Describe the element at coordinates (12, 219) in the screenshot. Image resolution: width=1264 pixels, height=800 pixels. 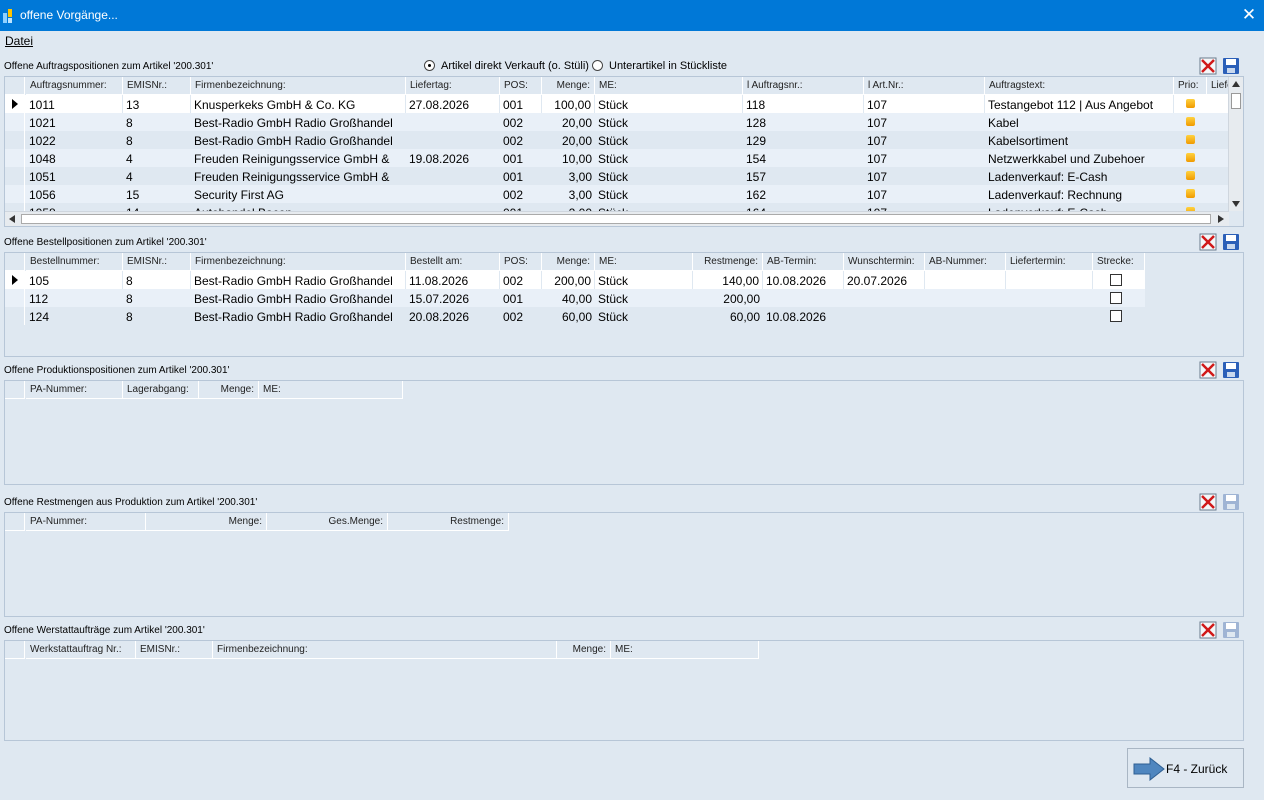
I see `scroll-left-icon` at that location.